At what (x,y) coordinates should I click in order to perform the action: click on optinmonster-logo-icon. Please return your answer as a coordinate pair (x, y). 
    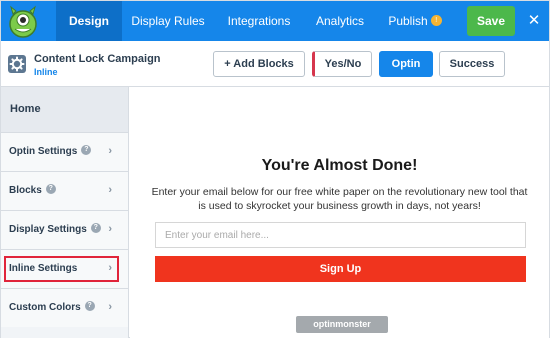
    Looking at the image, I should click on (23, 21).